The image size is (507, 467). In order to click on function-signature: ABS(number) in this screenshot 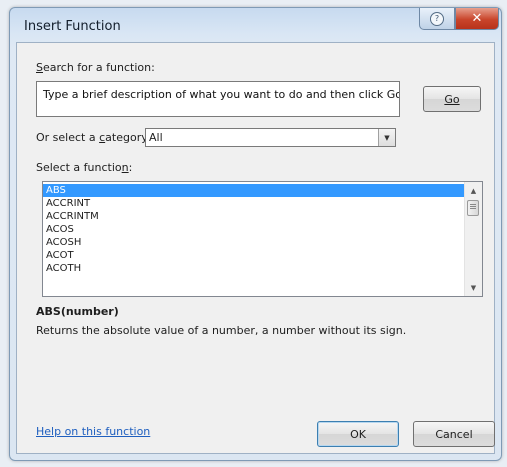, I will do `click(77, 311)`.